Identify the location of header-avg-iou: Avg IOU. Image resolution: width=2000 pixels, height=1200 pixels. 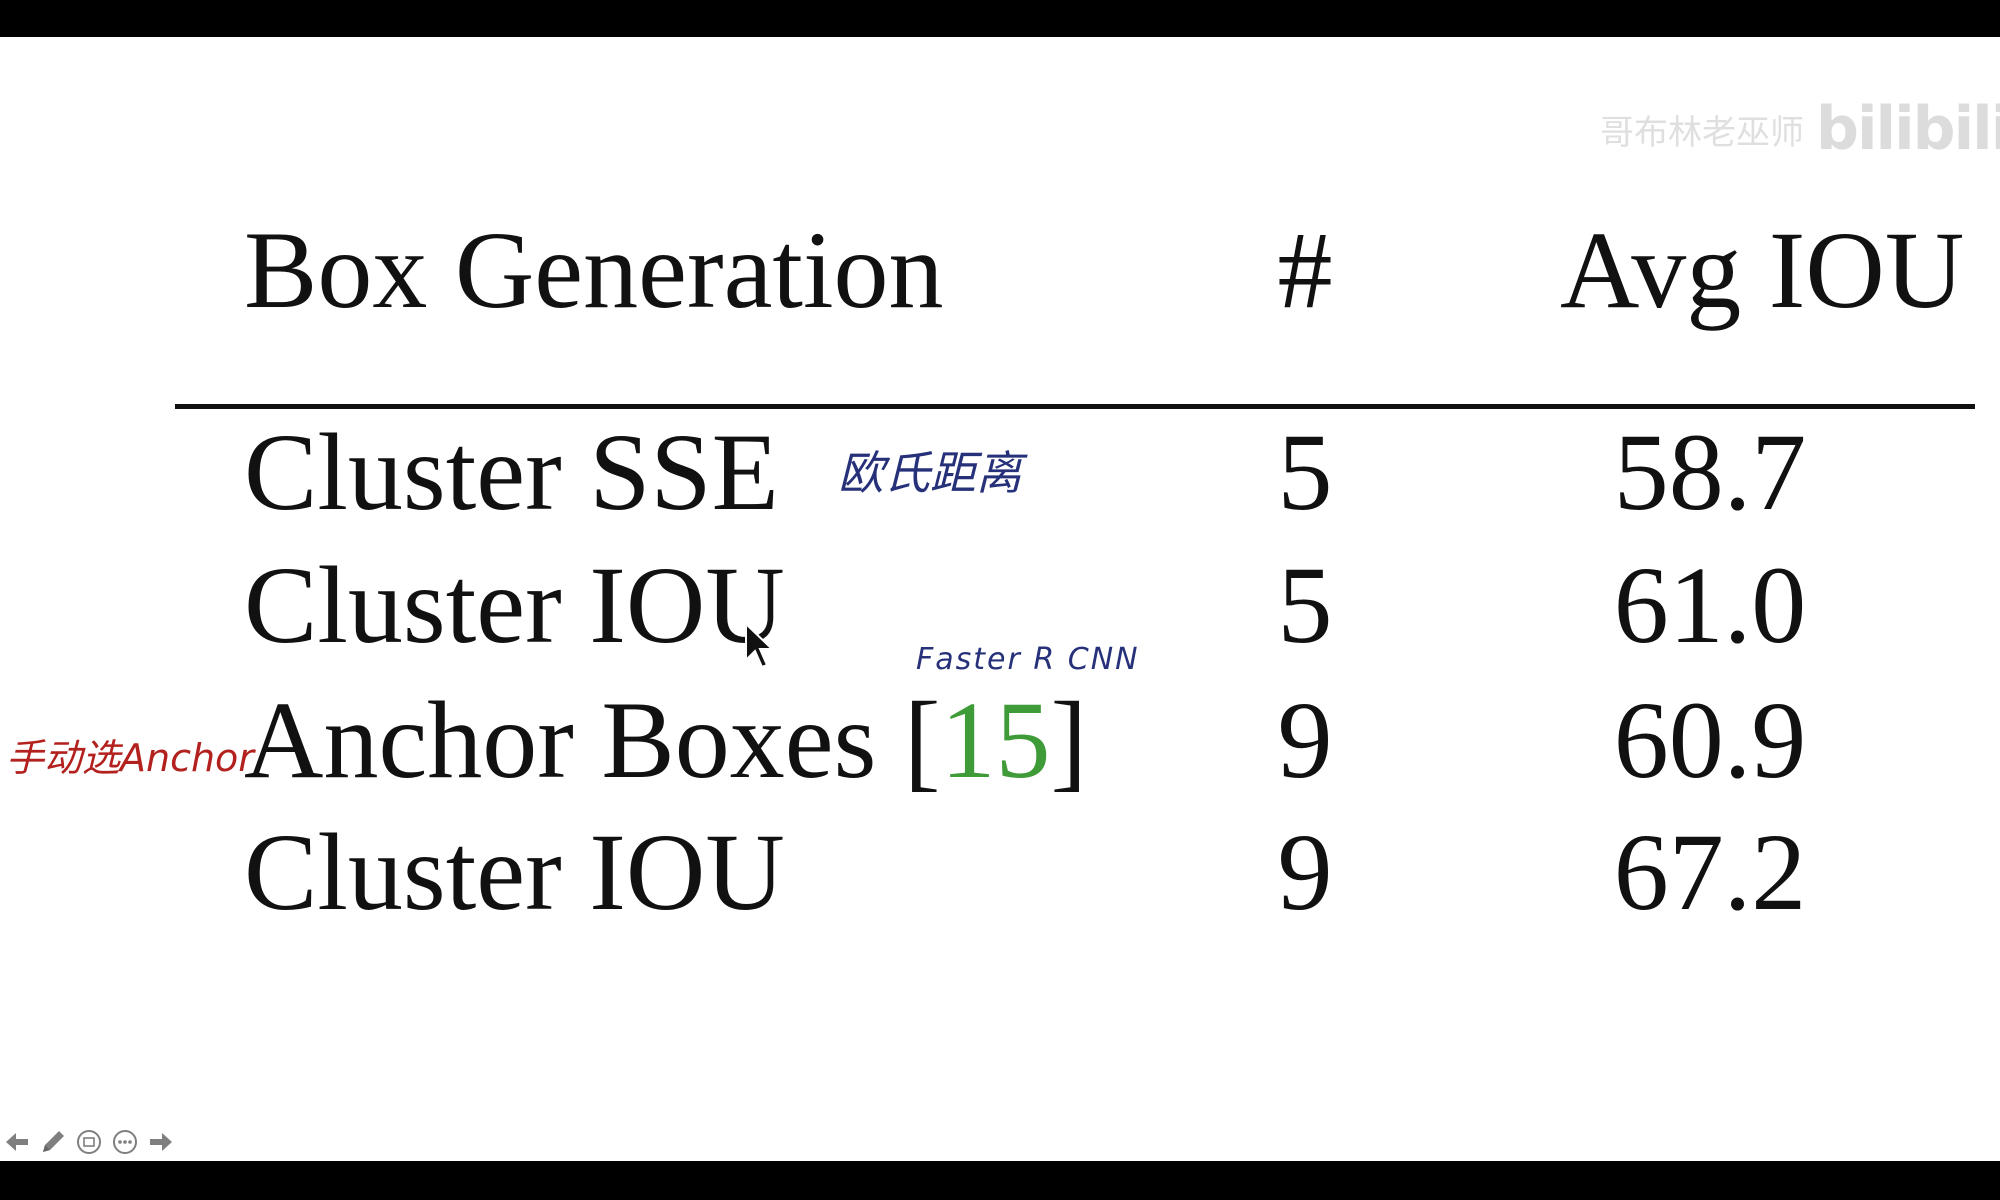
(1762, 270).